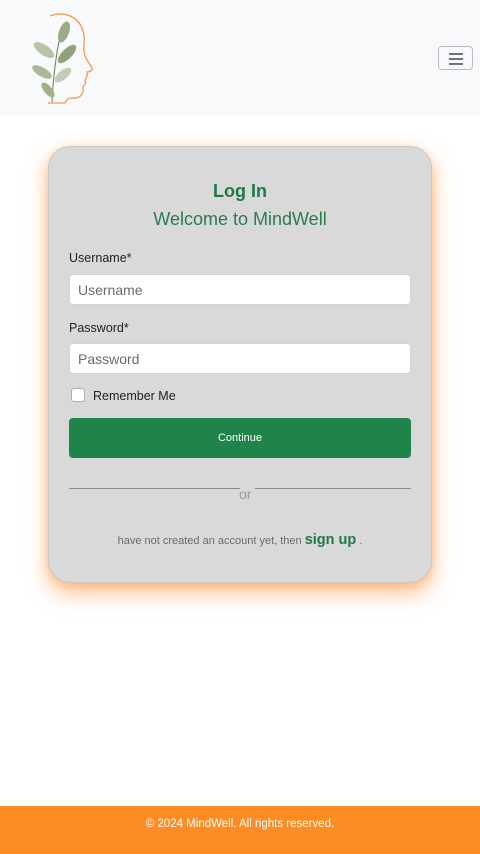  Describe the element at coordinates (240, 191) in the screenshot. I see `login-title: Log In` at that location.